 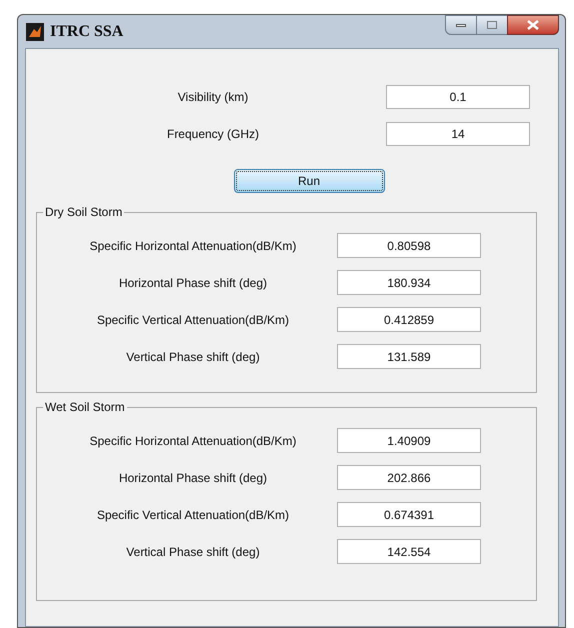 What do you see at coordinates (409, 551) in the screenshot?
I see `output-field: 142.554` at bounding box center [409, 551].